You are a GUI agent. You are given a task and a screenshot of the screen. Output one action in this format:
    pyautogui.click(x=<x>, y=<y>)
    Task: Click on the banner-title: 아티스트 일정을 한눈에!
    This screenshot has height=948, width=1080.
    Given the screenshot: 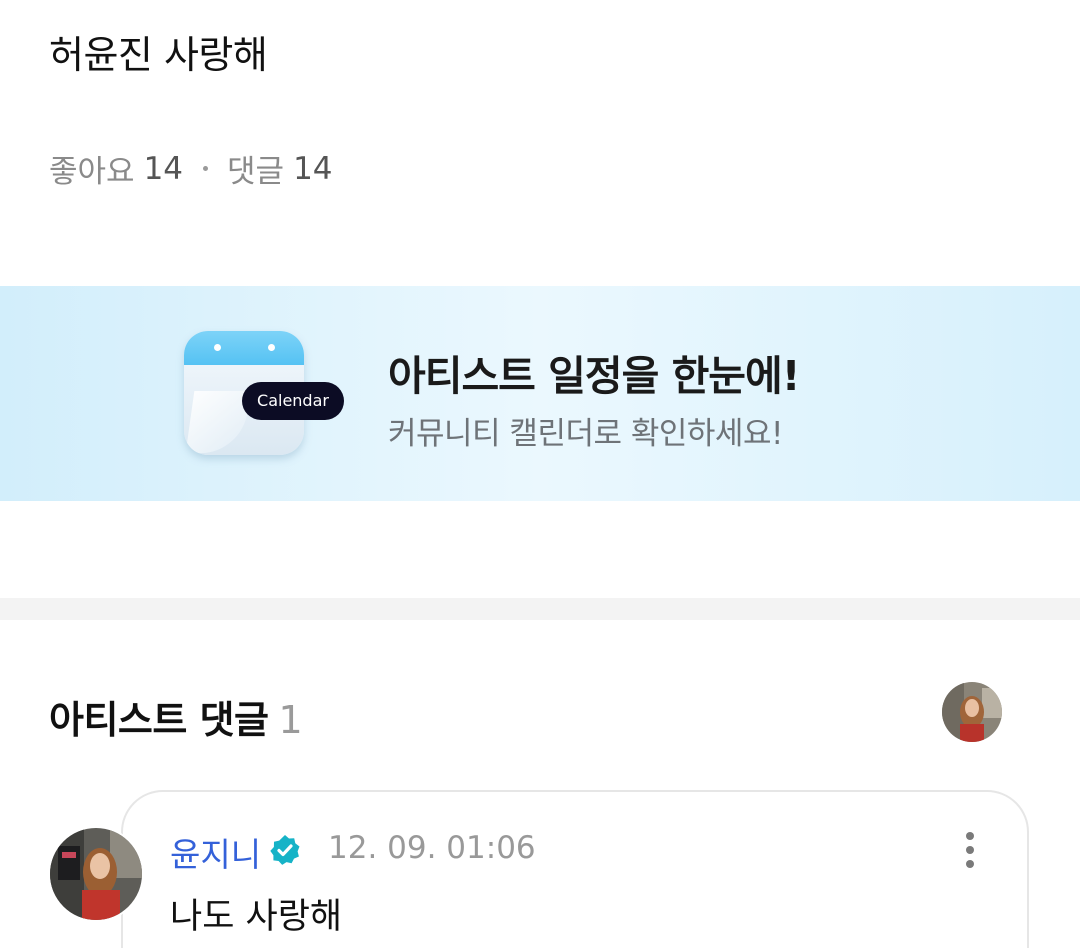 What is the action you would take?
    pyautogui.click(x=594, y=376)
    